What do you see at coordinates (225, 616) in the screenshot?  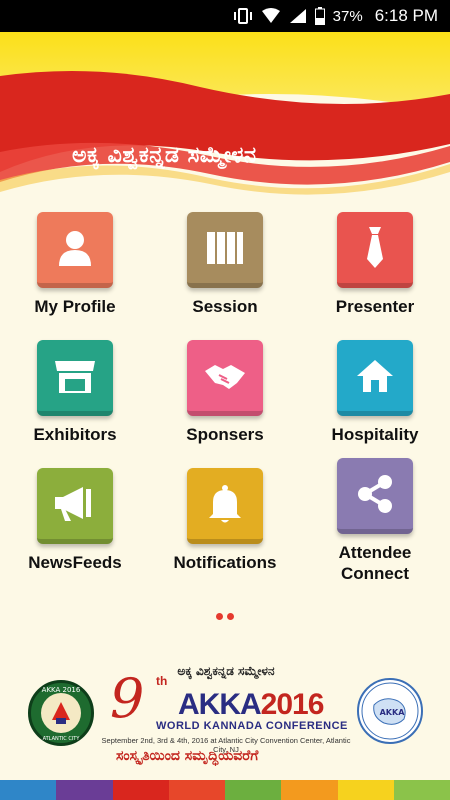 I see `page-indicator` at bounding box center [225, 616].